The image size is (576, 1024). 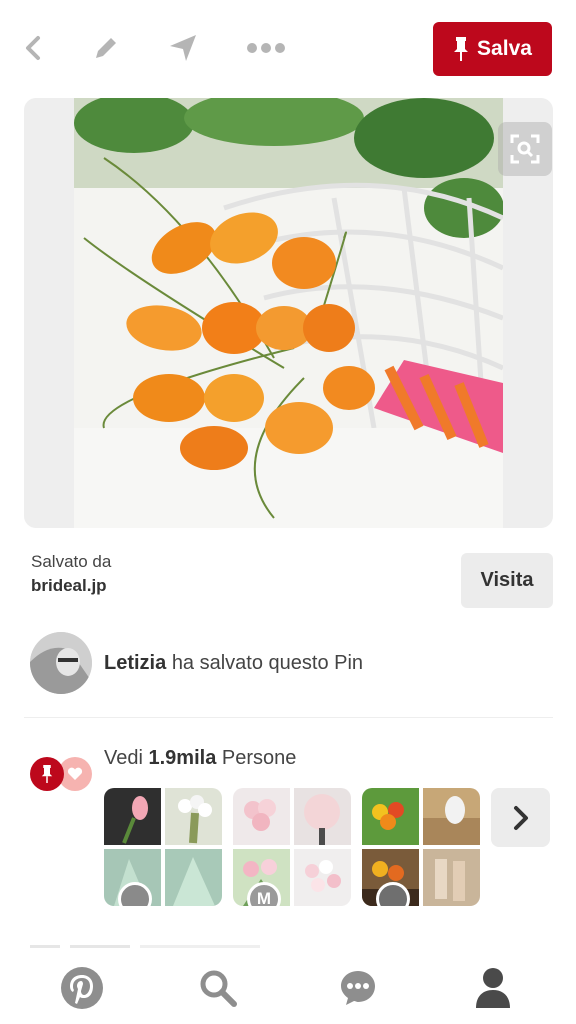 I want to click on edit-icon, so click(x=106, y=48).